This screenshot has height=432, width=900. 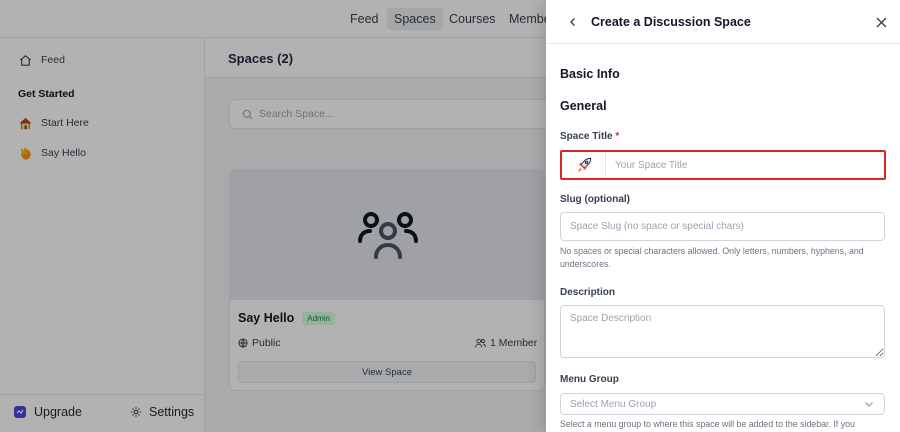 What do you see at coordinates (583, 106) in the screenshot?
I see `section-general: General` at bounding box center [583, 106].